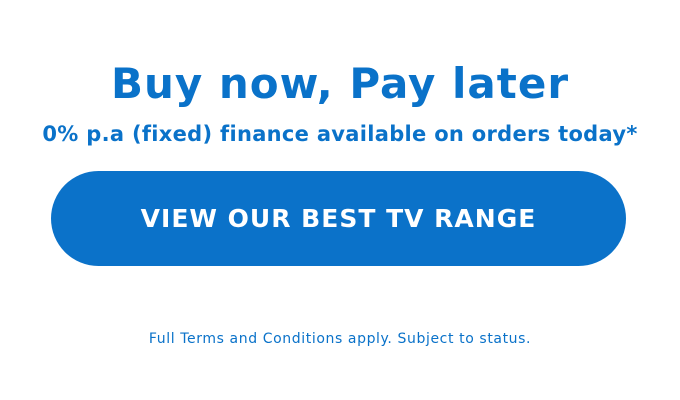  What do you see at coordinates (340, 83) in the screenshot?
I see `headline: Buy now, Pay later` at bounding box center [340, 83].